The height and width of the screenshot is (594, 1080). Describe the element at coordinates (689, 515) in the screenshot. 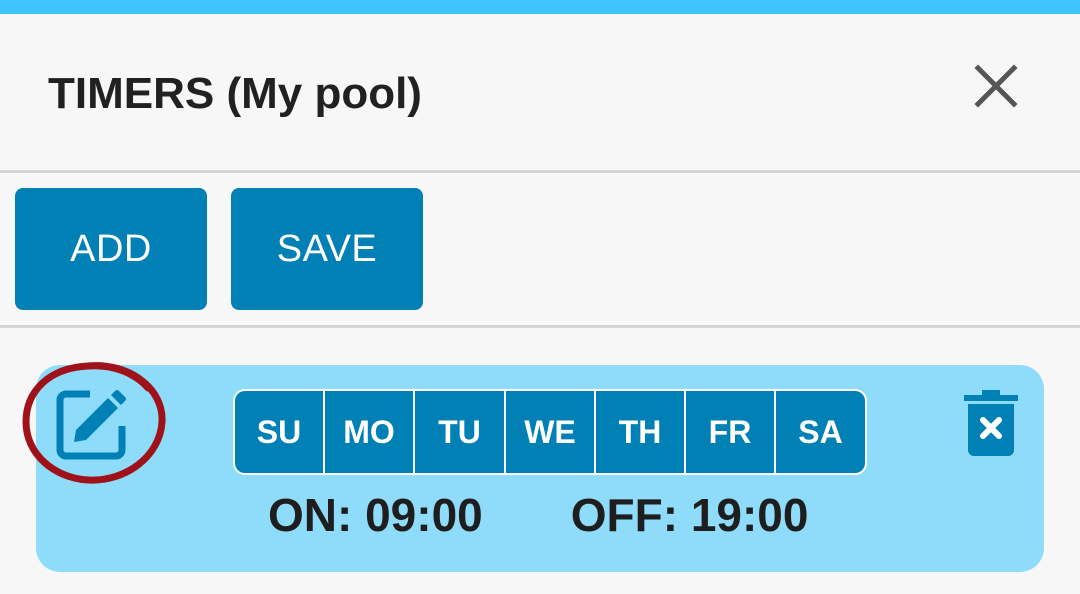

I see `off-time: OFF: 19:00` at that location.